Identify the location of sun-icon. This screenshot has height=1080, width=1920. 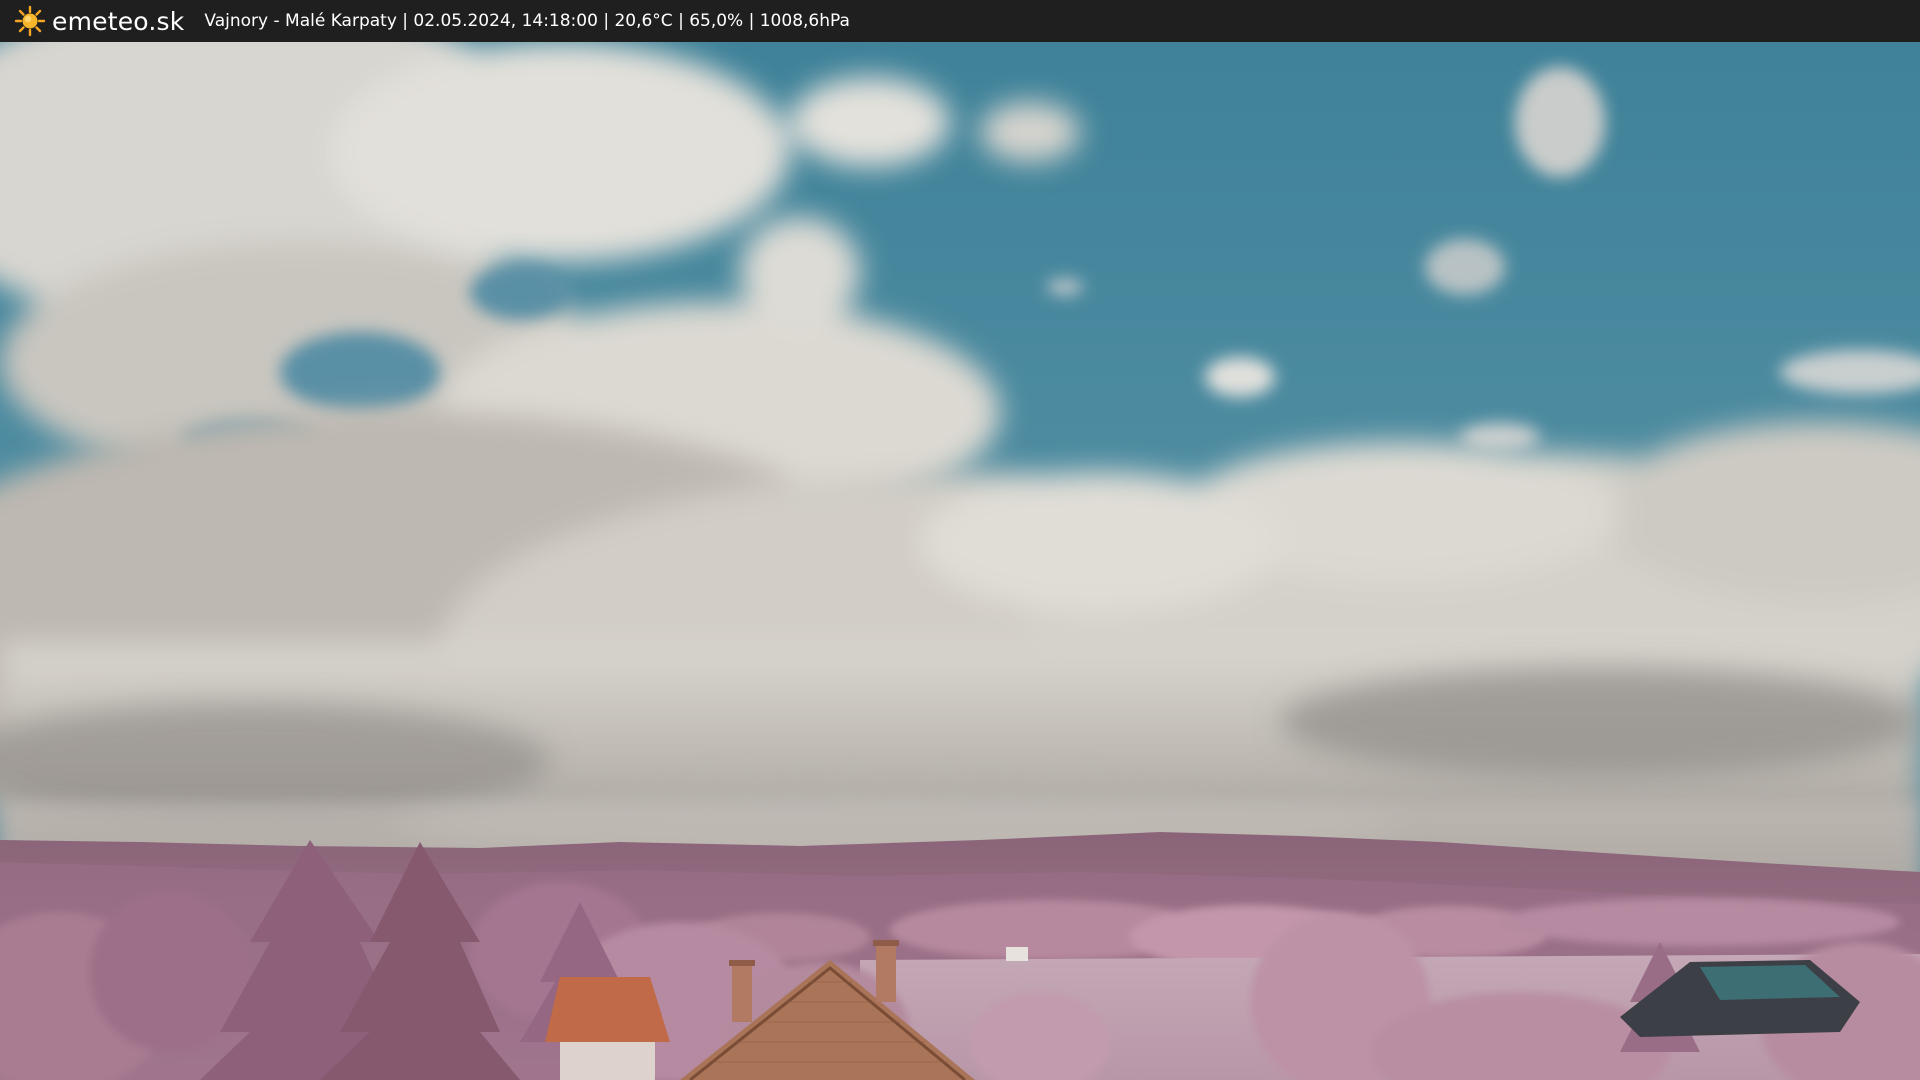
(30, 21).